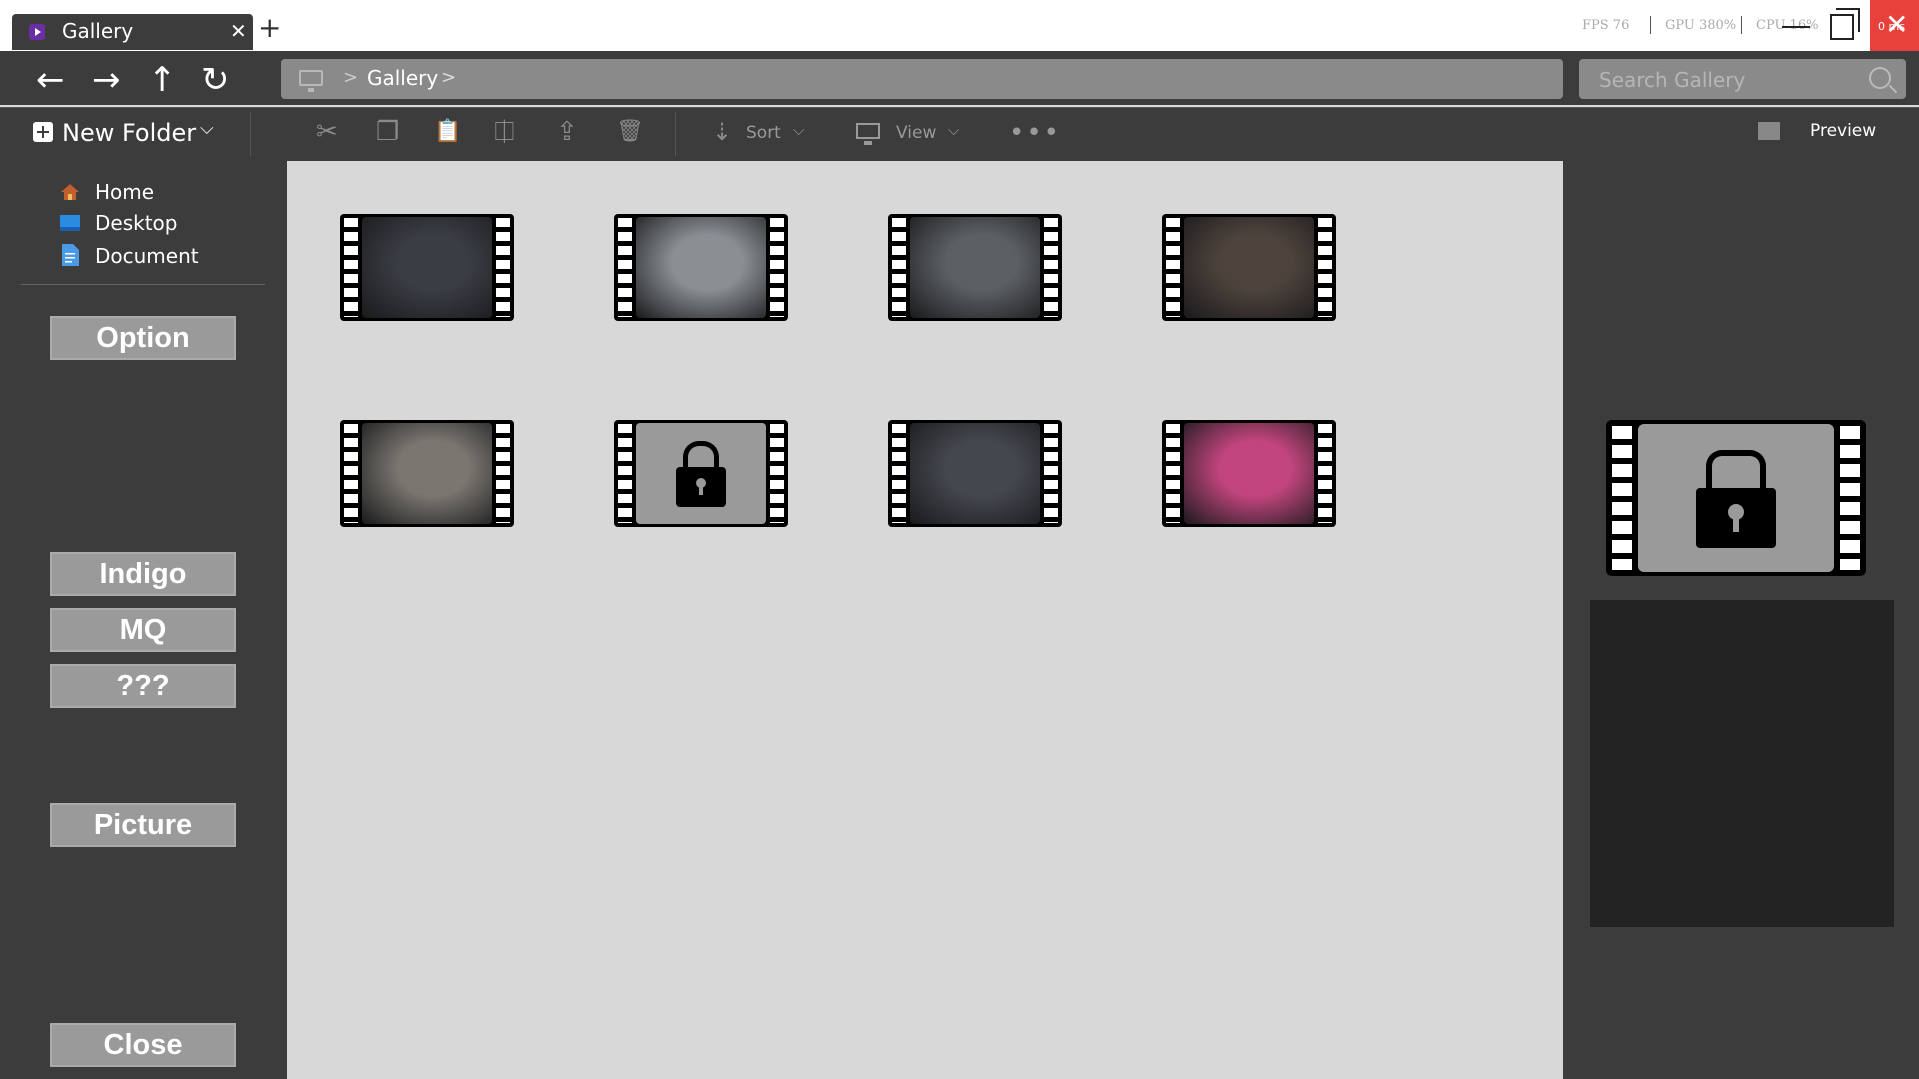  Describe the element at coordinates (143, 284) in the screenshot. I see `sidebar-divider` at that location.